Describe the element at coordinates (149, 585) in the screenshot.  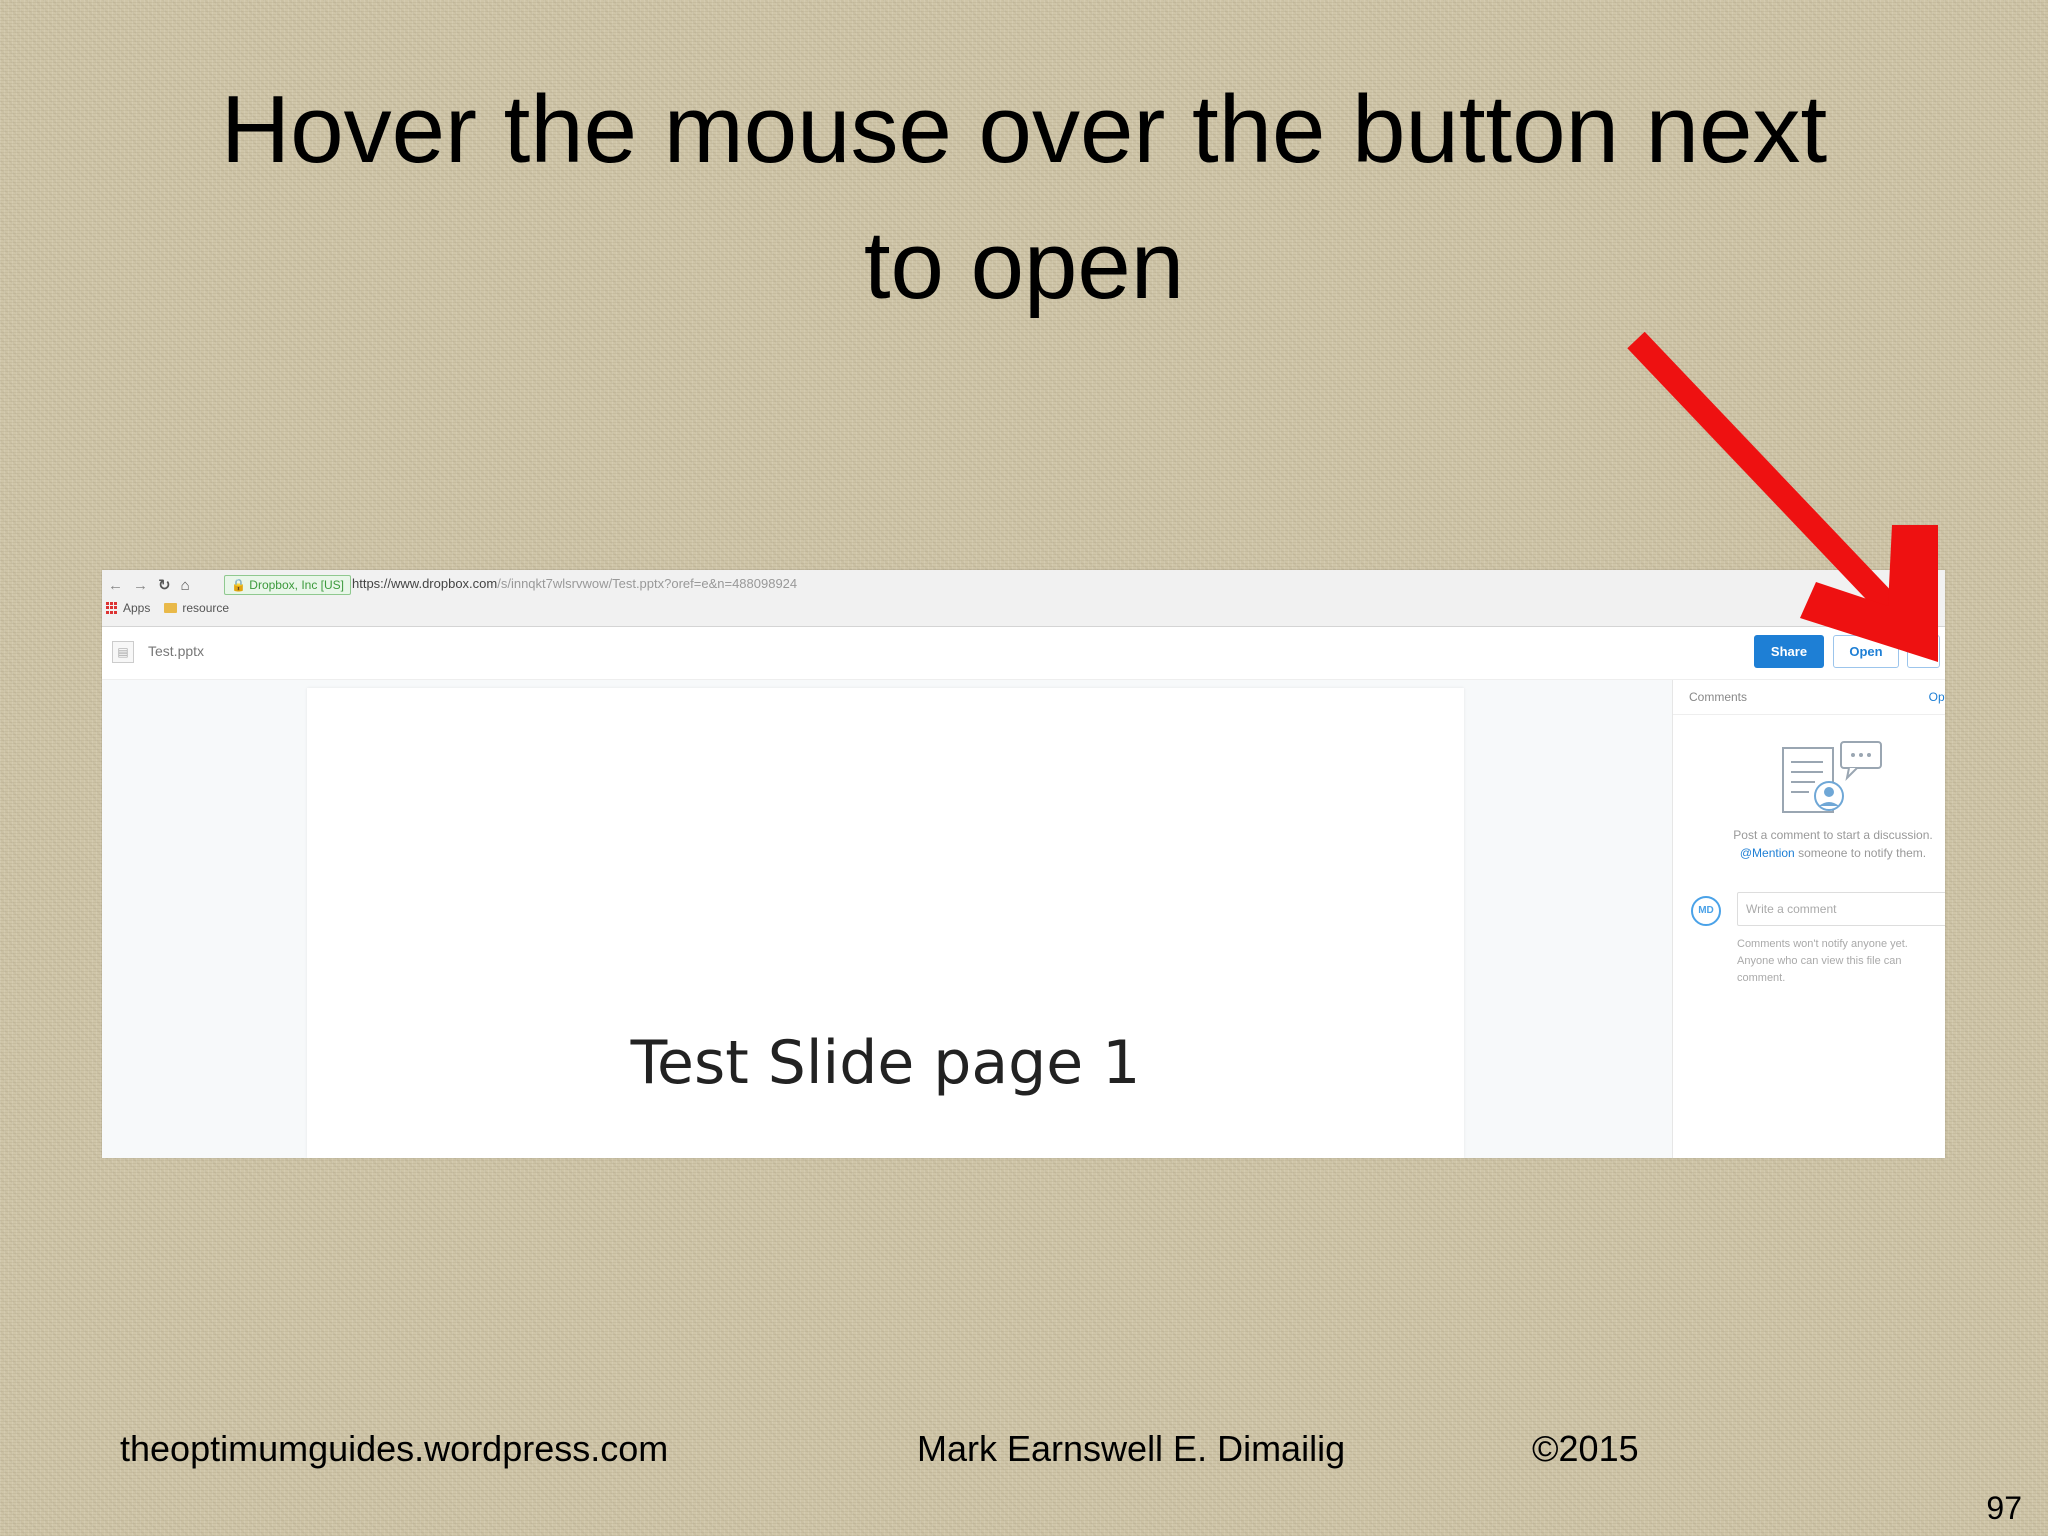
I see `nav-buttons: ← → ↻ ⌂` at that location.